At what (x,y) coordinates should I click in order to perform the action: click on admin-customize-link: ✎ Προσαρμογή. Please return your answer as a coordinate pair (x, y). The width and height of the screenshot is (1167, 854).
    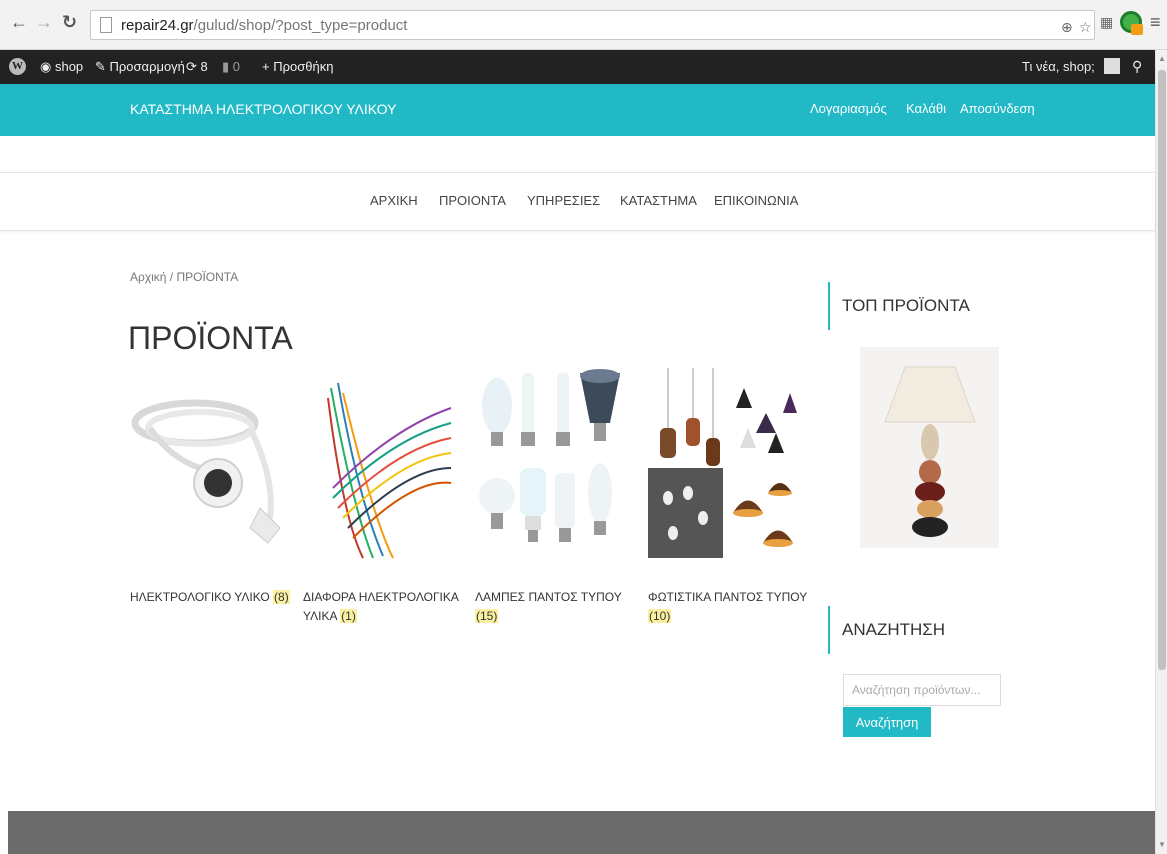
    Looking at the image, I should click on (140, 67).